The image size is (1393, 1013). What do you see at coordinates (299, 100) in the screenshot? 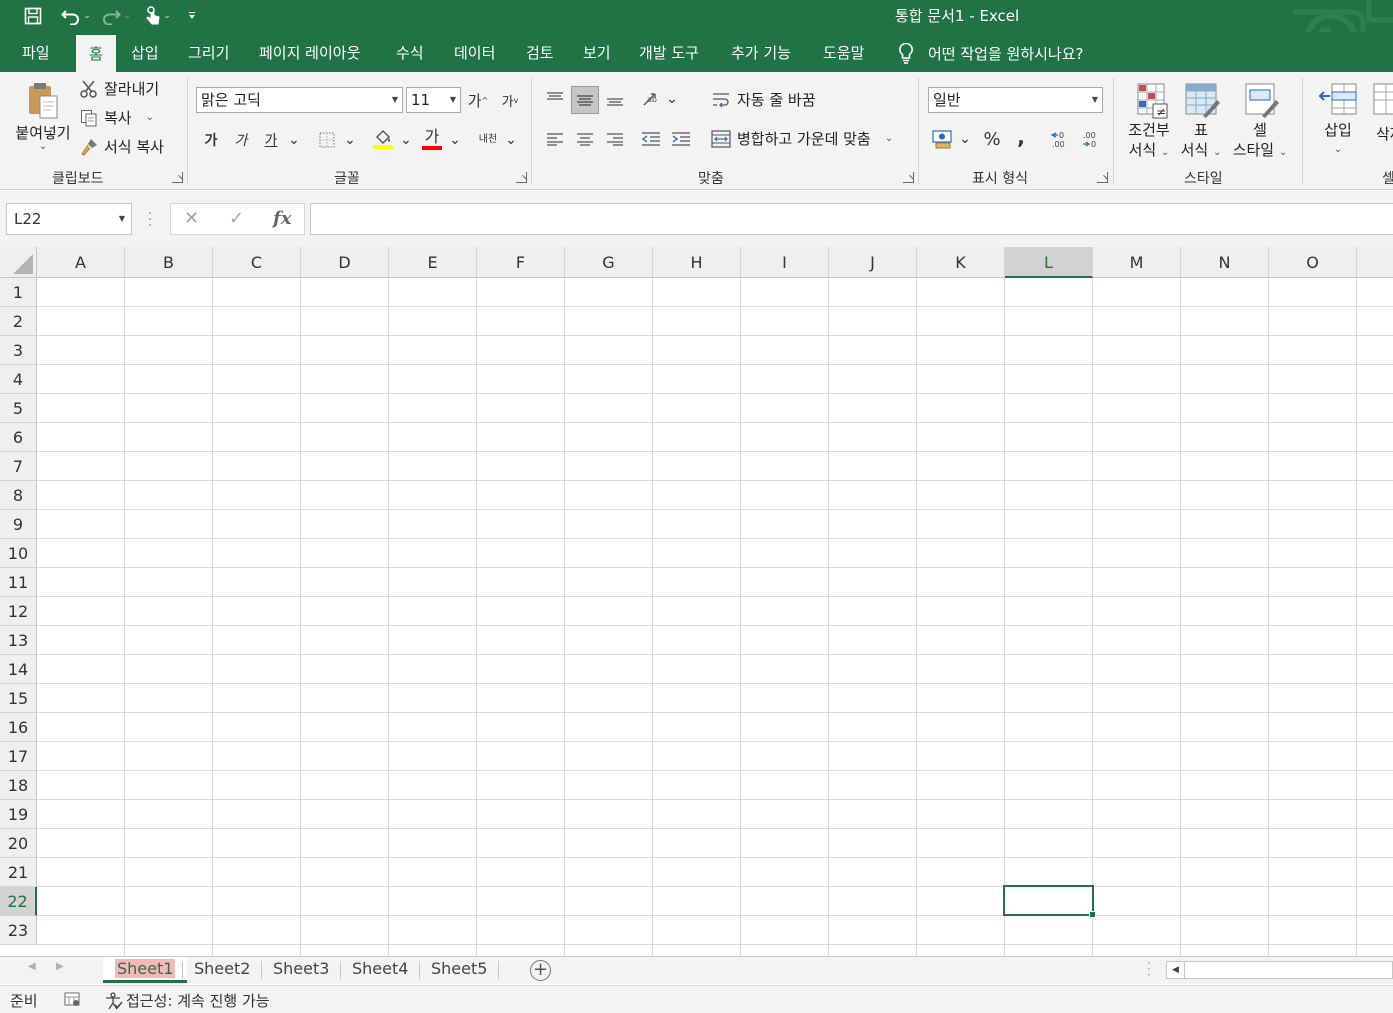
I see `font-name-select: 맑은 고딕 ▼` at bounding box center [299, 100].